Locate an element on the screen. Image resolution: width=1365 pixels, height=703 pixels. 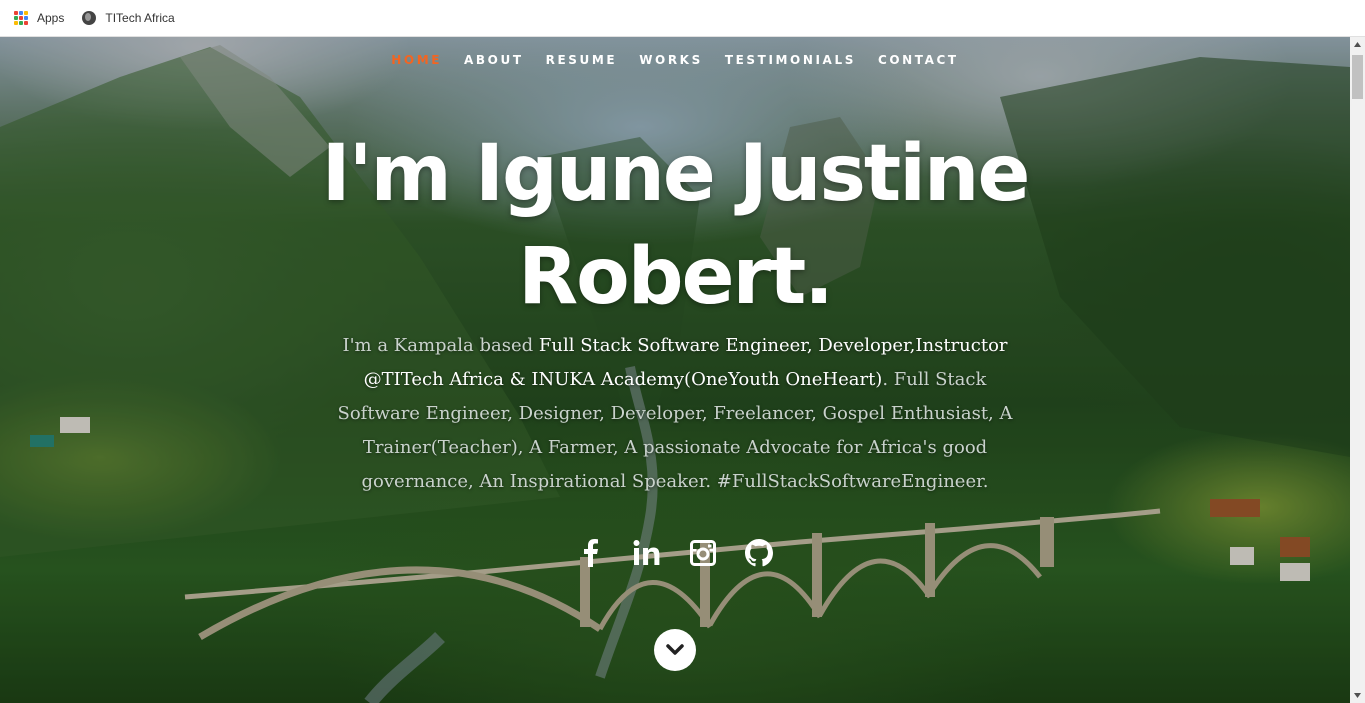
scroll-down-arrow-icon is located at coordinates (1357, 695).